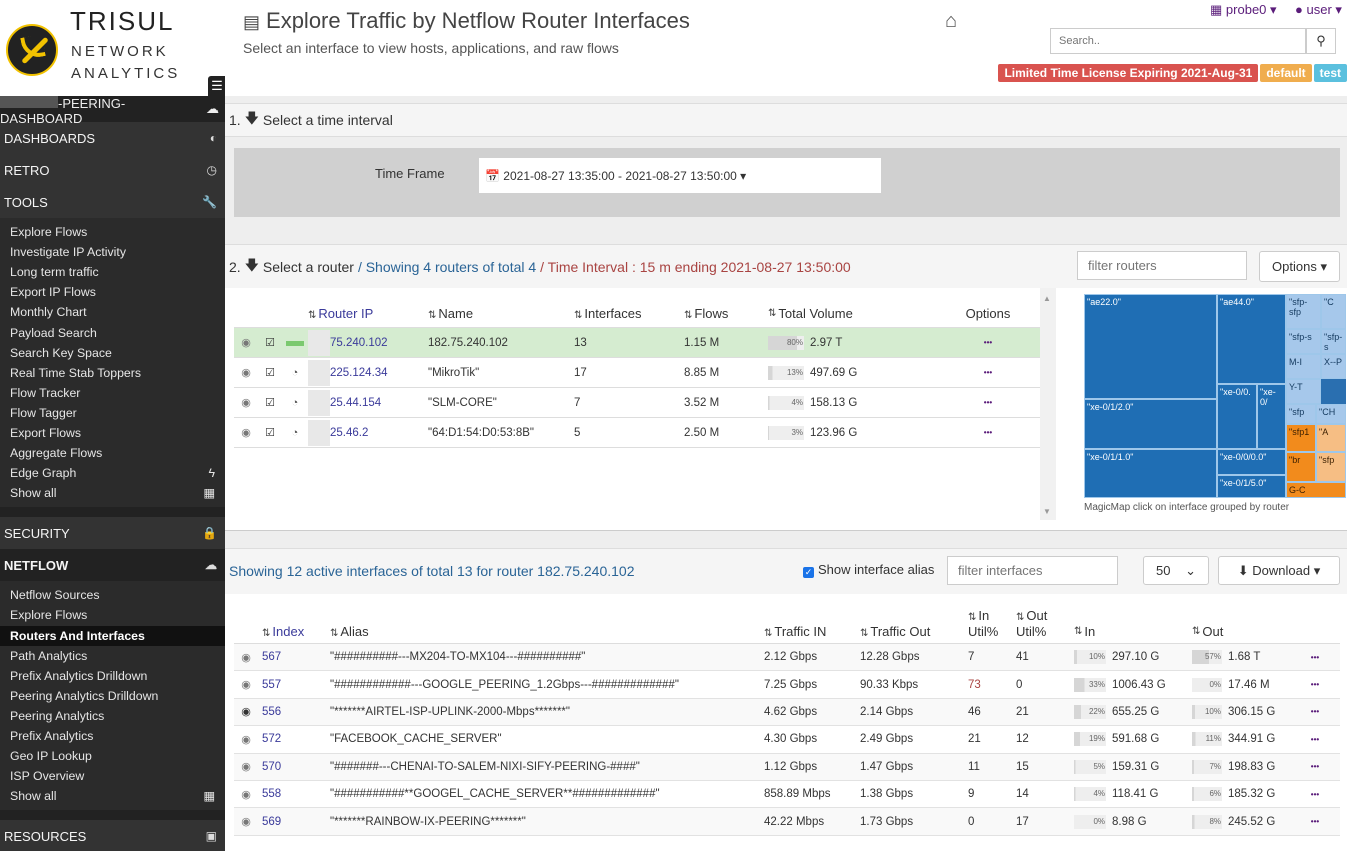 The height and width of the screenshot is (851, 1347). What do you see at coordinates (112, 565) in the screenshot?
I see `sidebar-section-netflow: NETFLOW ☁` at bounding box center [112, 565].